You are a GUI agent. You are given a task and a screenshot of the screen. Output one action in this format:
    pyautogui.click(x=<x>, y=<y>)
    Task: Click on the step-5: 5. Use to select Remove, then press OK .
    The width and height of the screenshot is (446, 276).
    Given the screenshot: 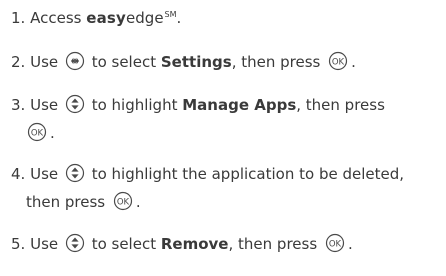 What is the action you would take?
    pyautogui.click(x=225, y=243)
    